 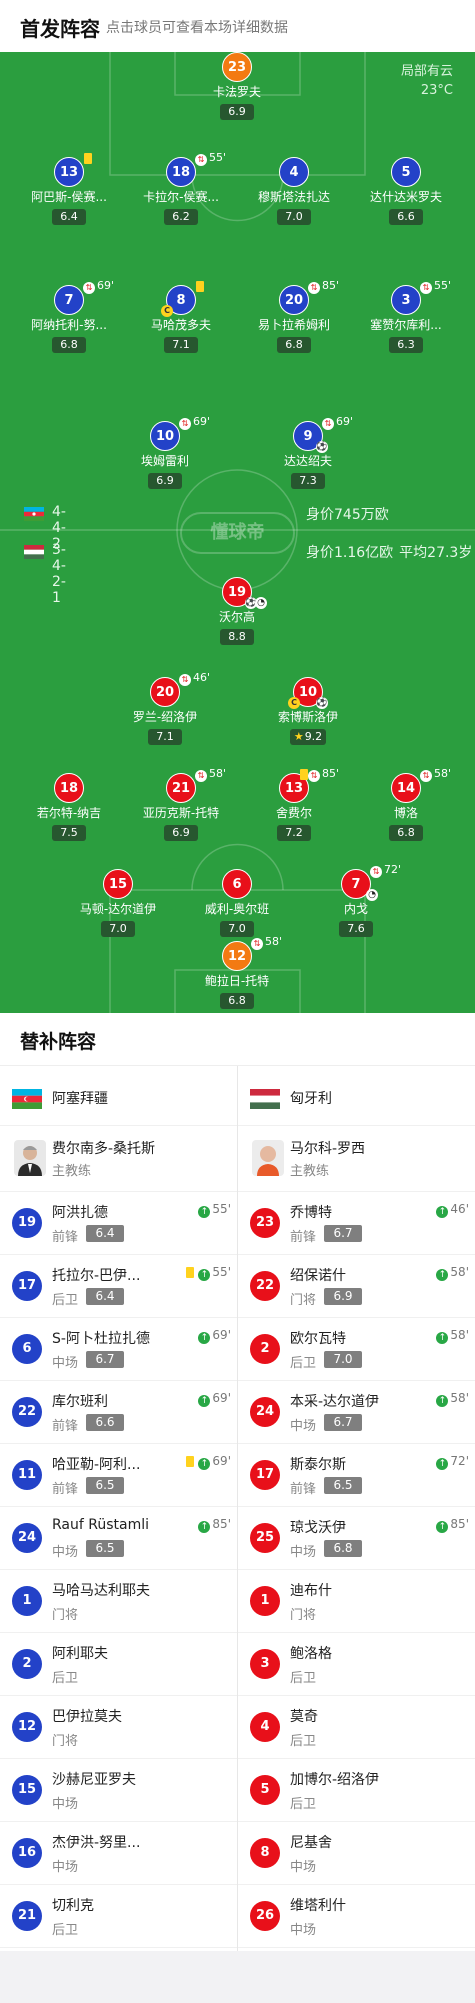 I want to click on home-player-18: 18 卡拉尔-侯赛... 6.2 ⇅ 55', so click(x=181, y=188).